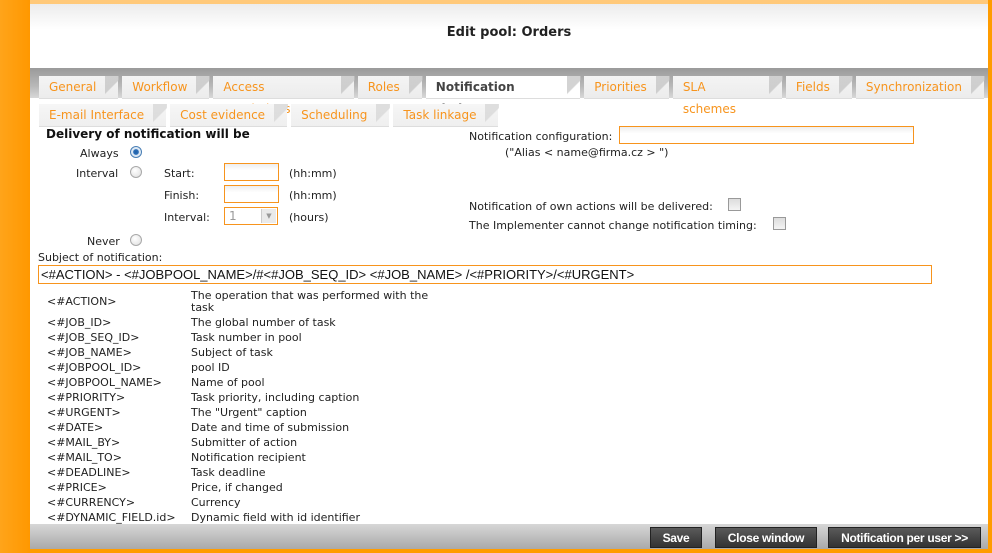 The height and width of the screenshot is (553, 992). I want to click on variable-key: <#JOB_SEQ_ID>, so click(93, 337).